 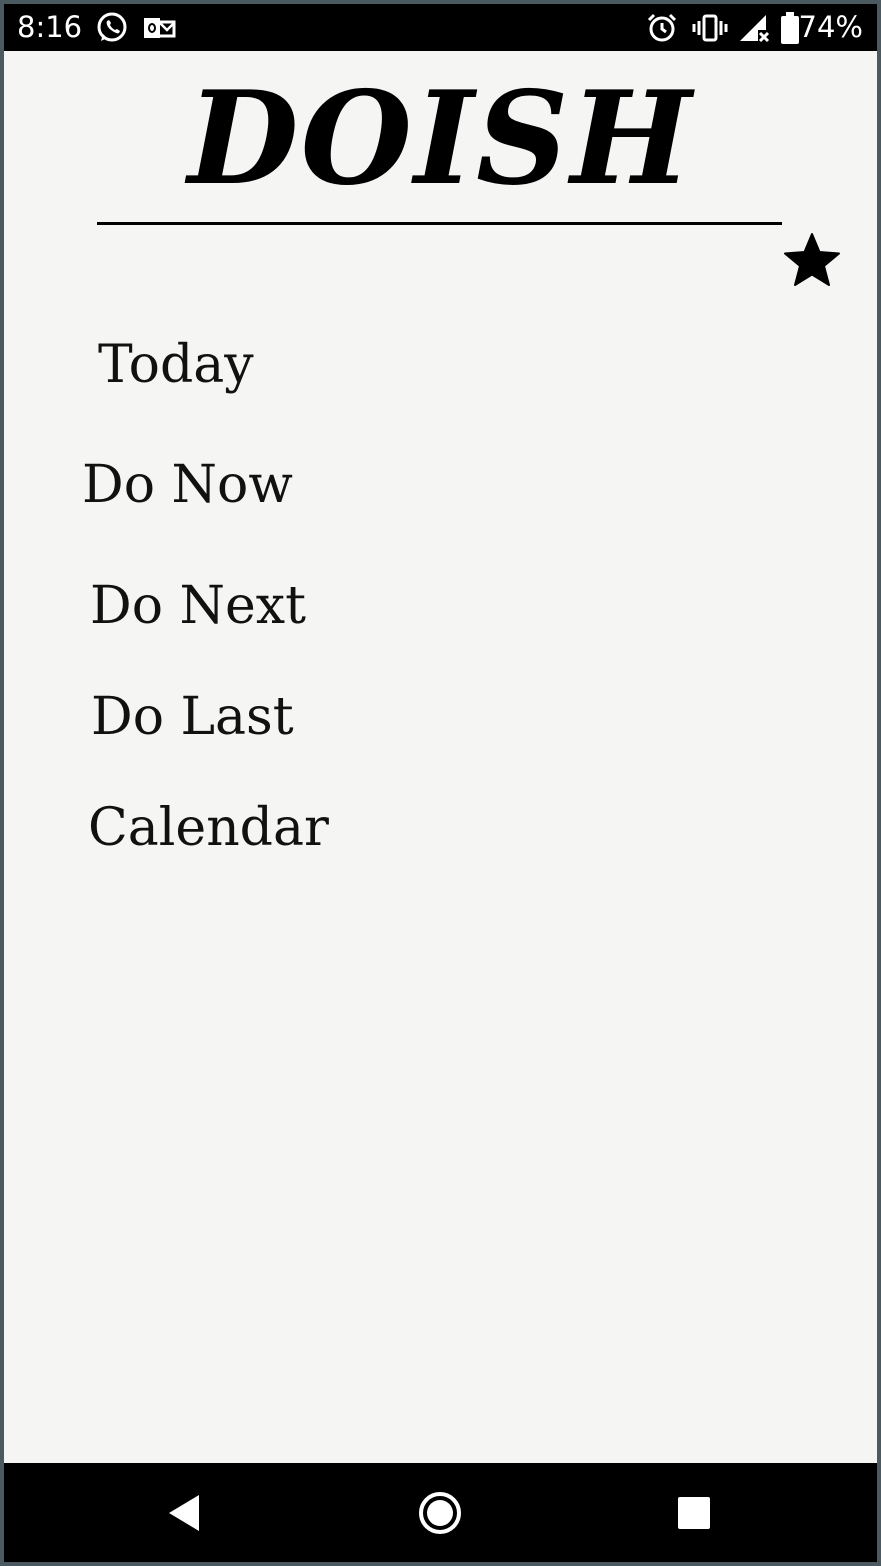 I want to click on menu-item-do-now: Do Now, so click(x=187, y=485).